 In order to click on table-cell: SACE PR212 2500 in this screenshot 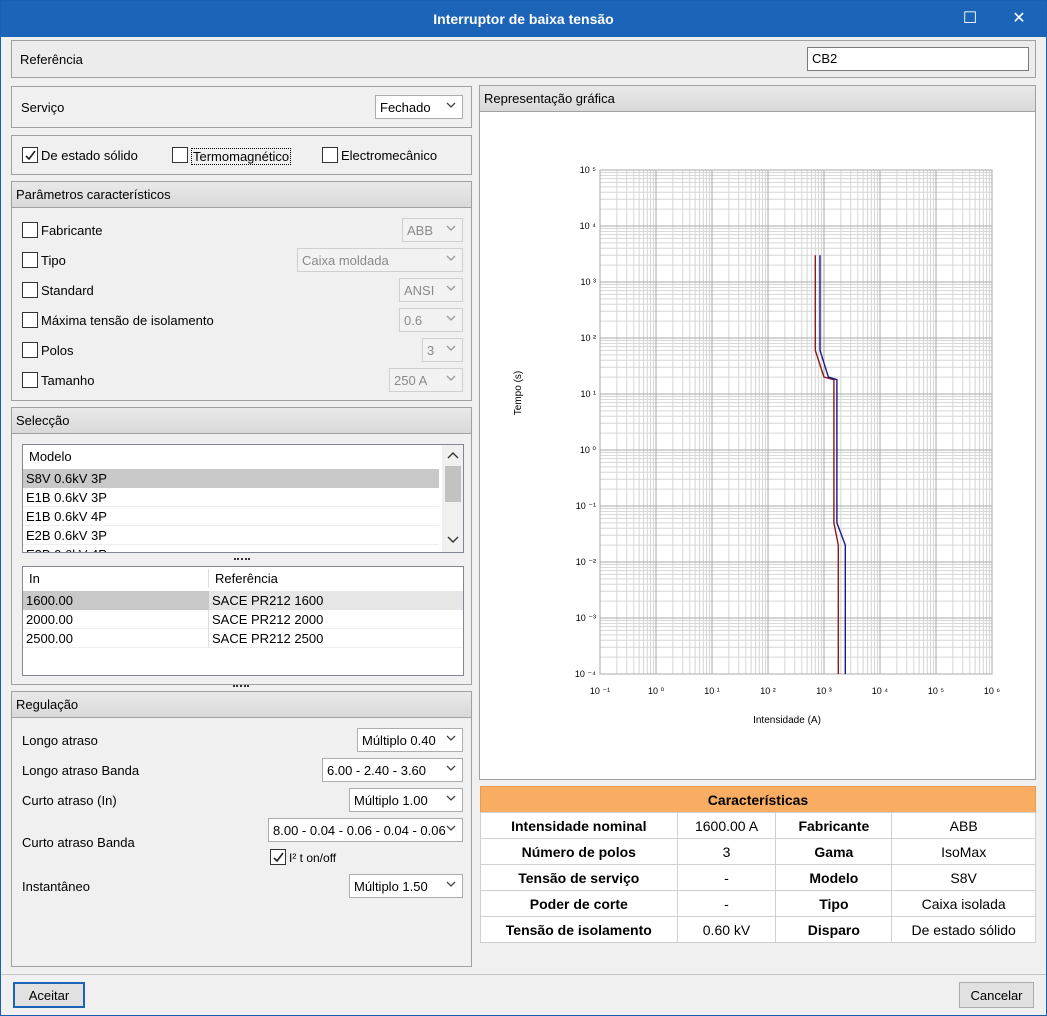, I will do `click(336, 638)`.